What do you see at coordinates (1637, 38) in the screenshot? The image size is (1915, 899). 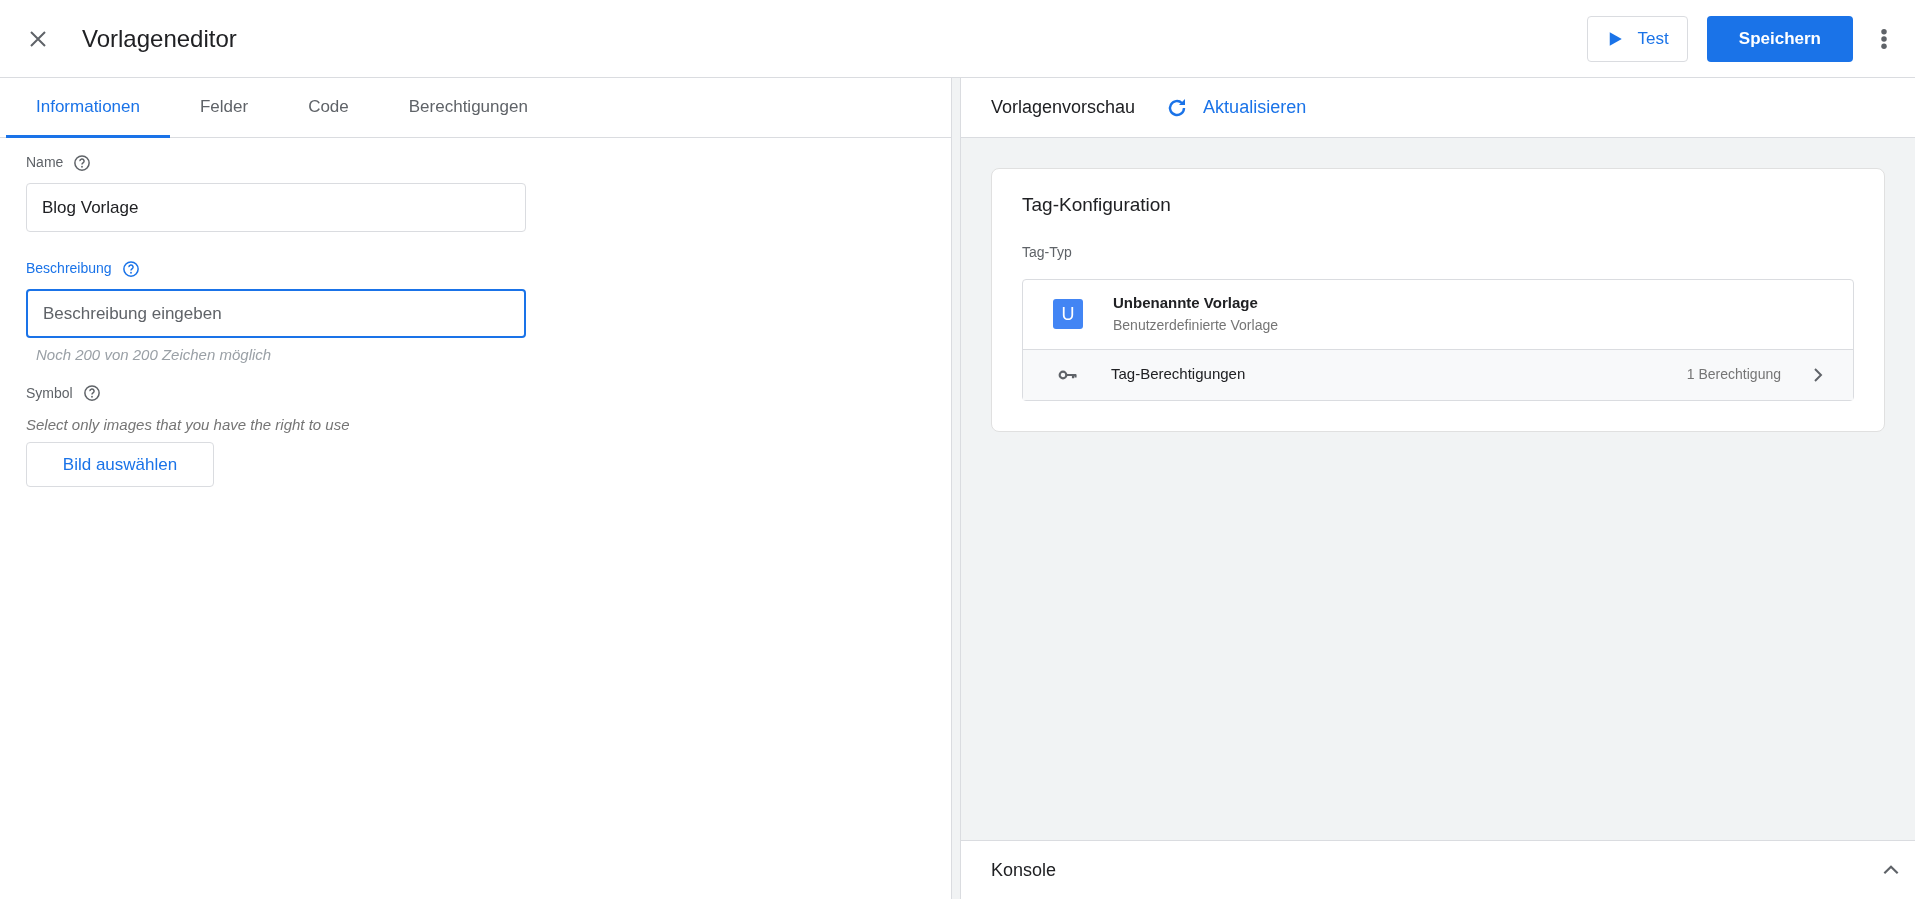 I see `test-button: Test` at bounding box center [1637, 38].